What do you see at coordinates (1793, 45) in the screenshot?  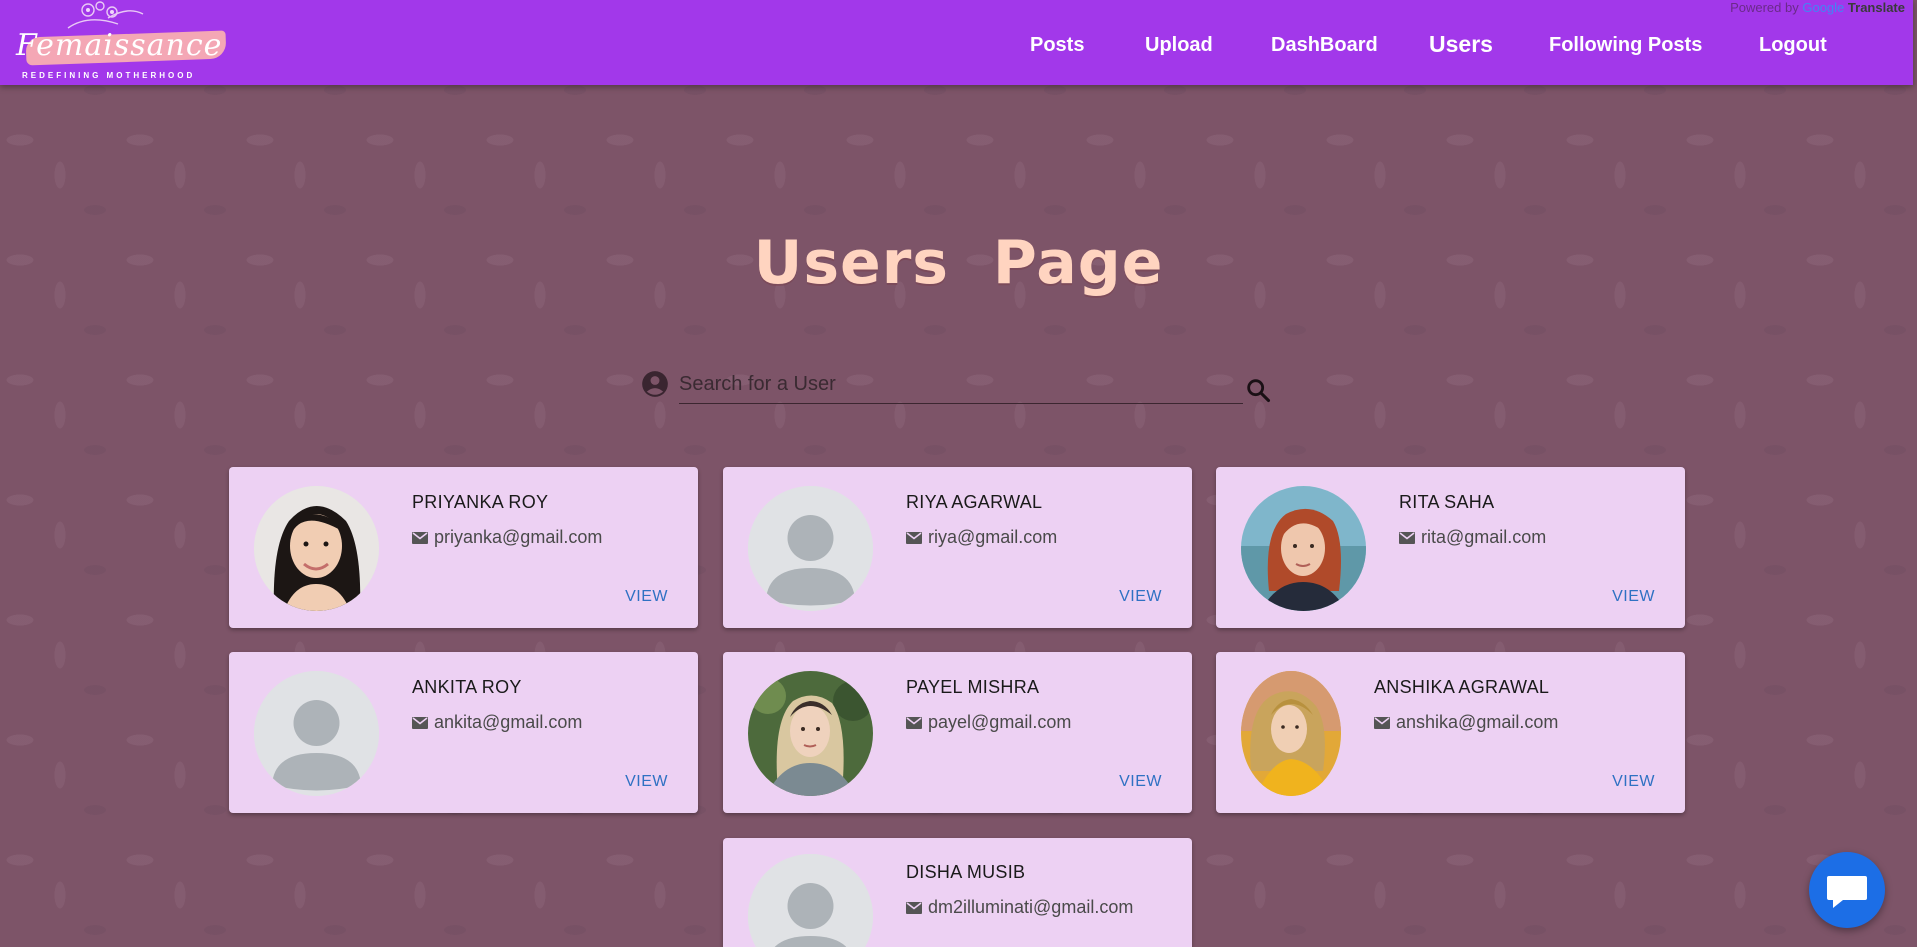 I see `nav-logout: Logout` at bounding box center [1793, 45].